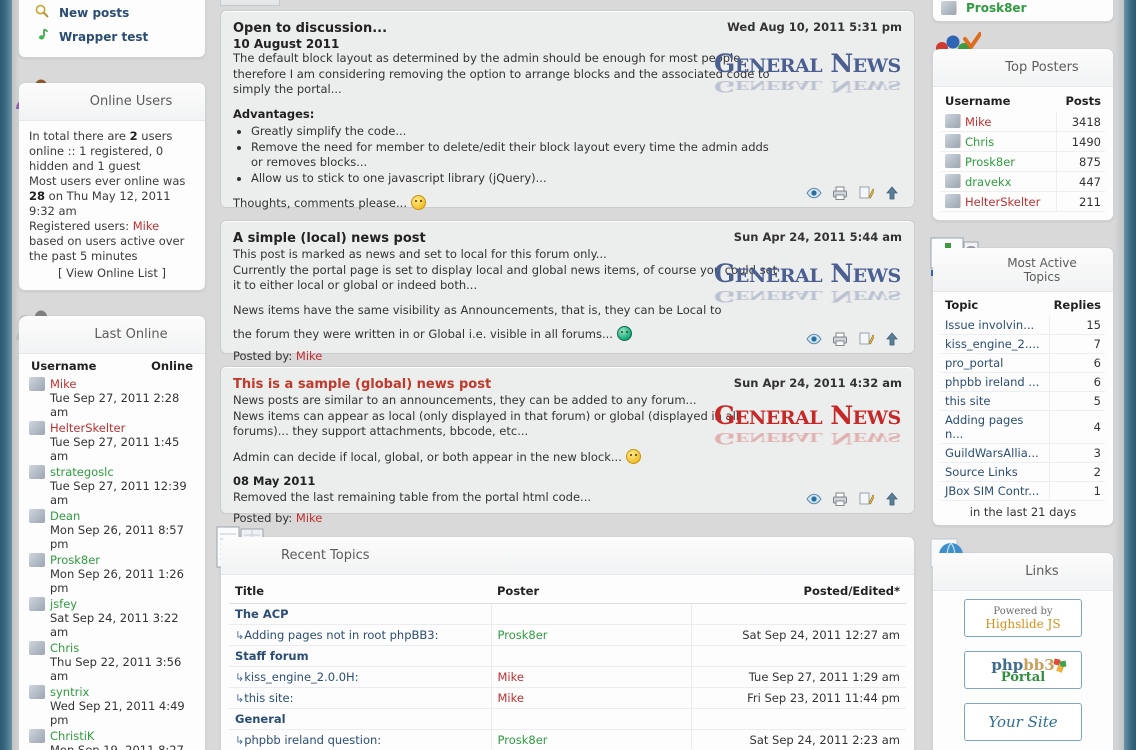 The width and height of the screenshot is (1136, 750). I want to click on tp-col-username: Username, so click(978, 101).